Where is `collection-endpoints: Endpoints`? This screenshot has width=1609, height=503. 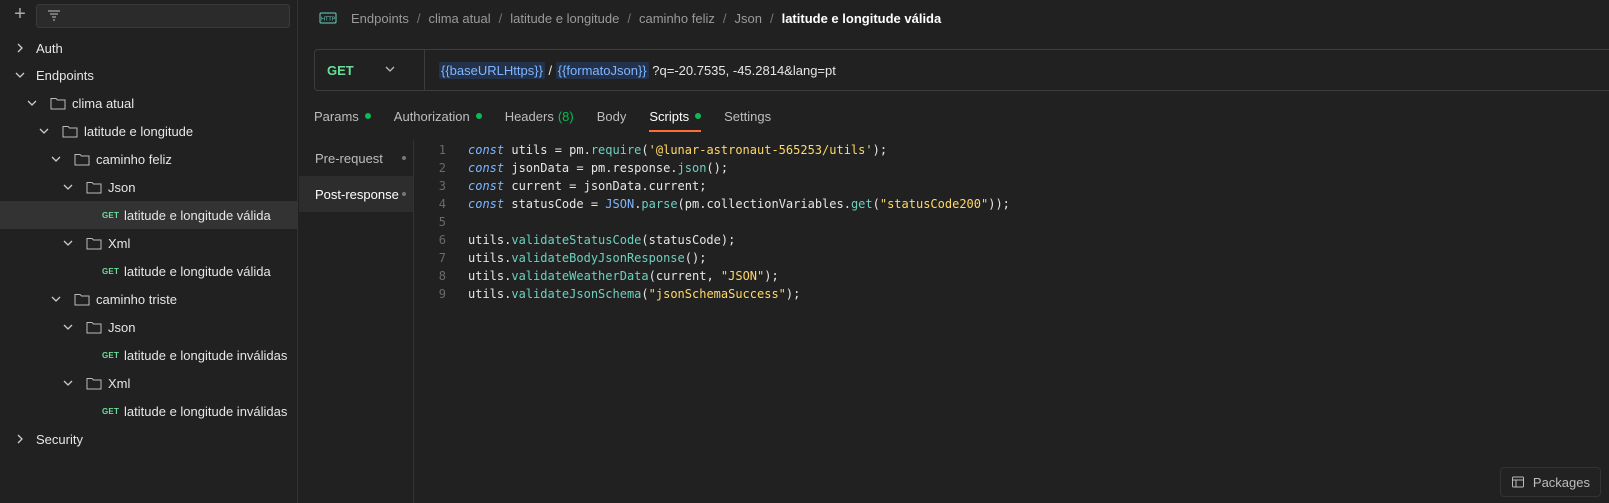
collection-endpoints: Endpoints is located at coordinates (149, 75).